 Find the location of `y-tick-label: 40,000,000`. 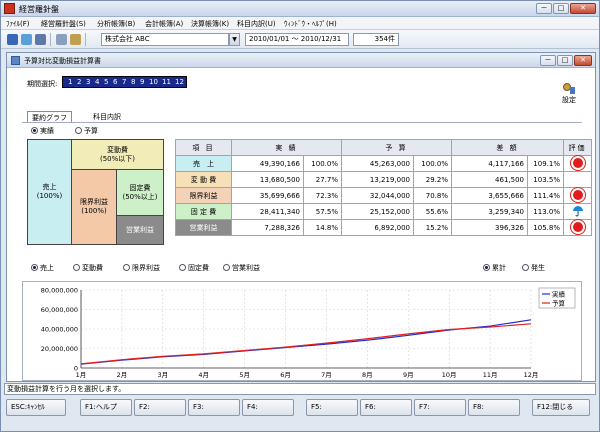

y-tick-label: 40,000,000 is located at coordinates (59, 330).